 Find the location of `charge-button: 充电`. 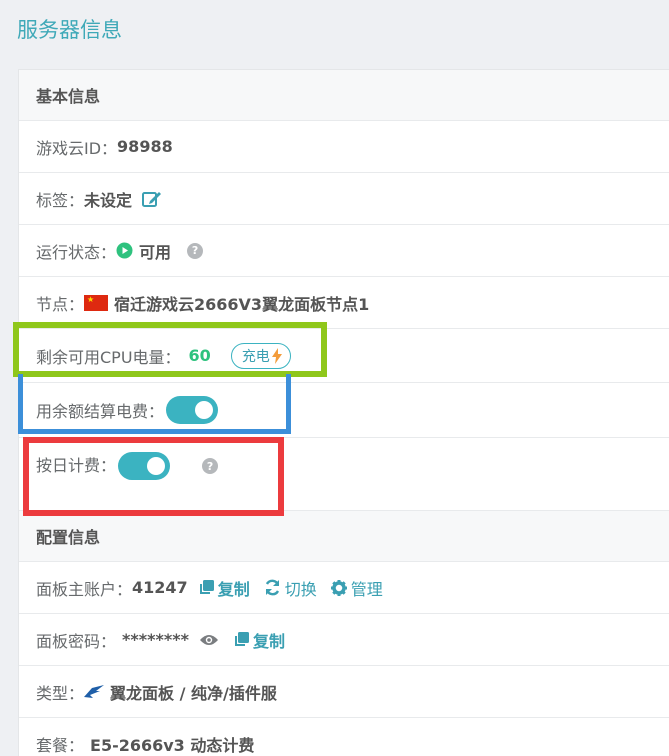

charge-button: 充电 is located at coordinates (260, 355).